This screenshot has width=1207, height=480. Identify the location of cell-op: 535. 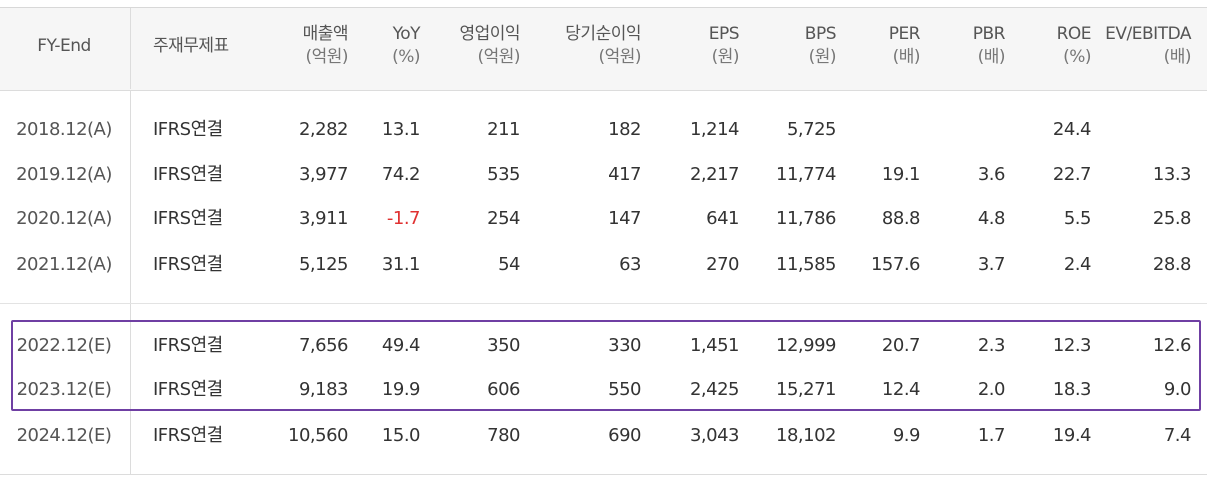
(503, 174).